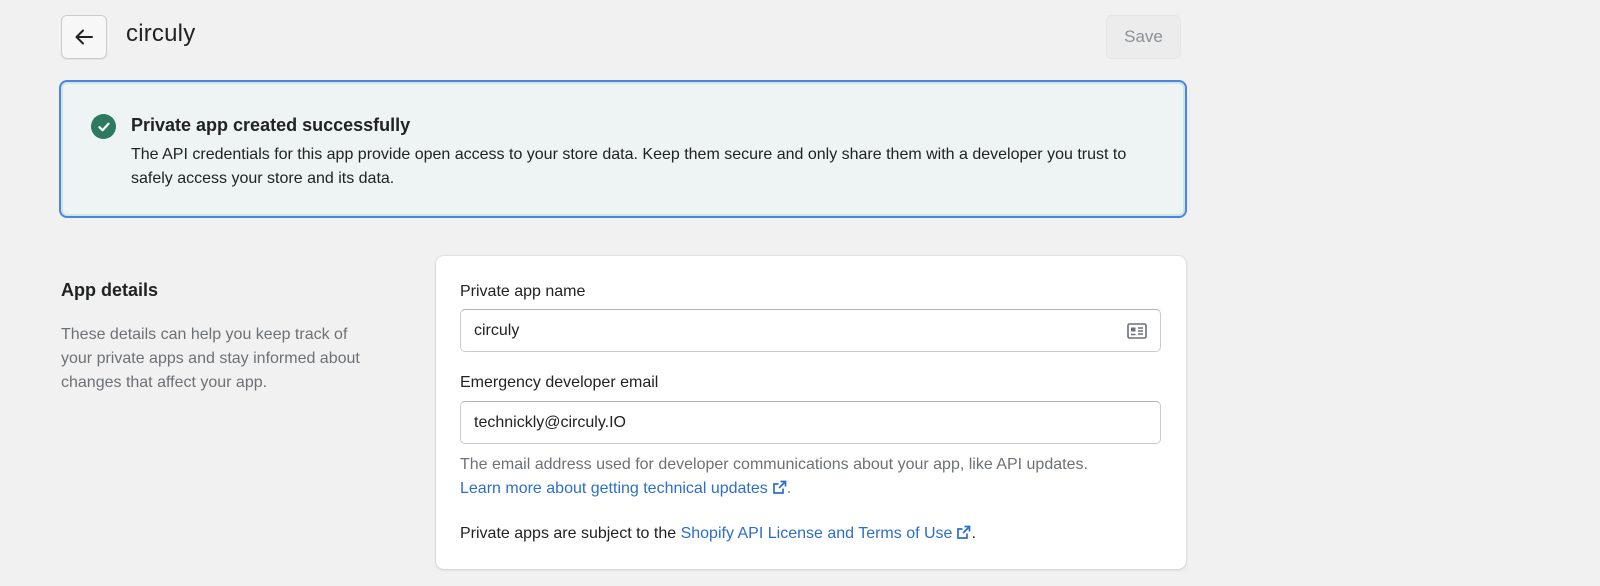 This screenshot has width=1600, height=586. I want to click on app-name-input: circuly, so click(810, 330).